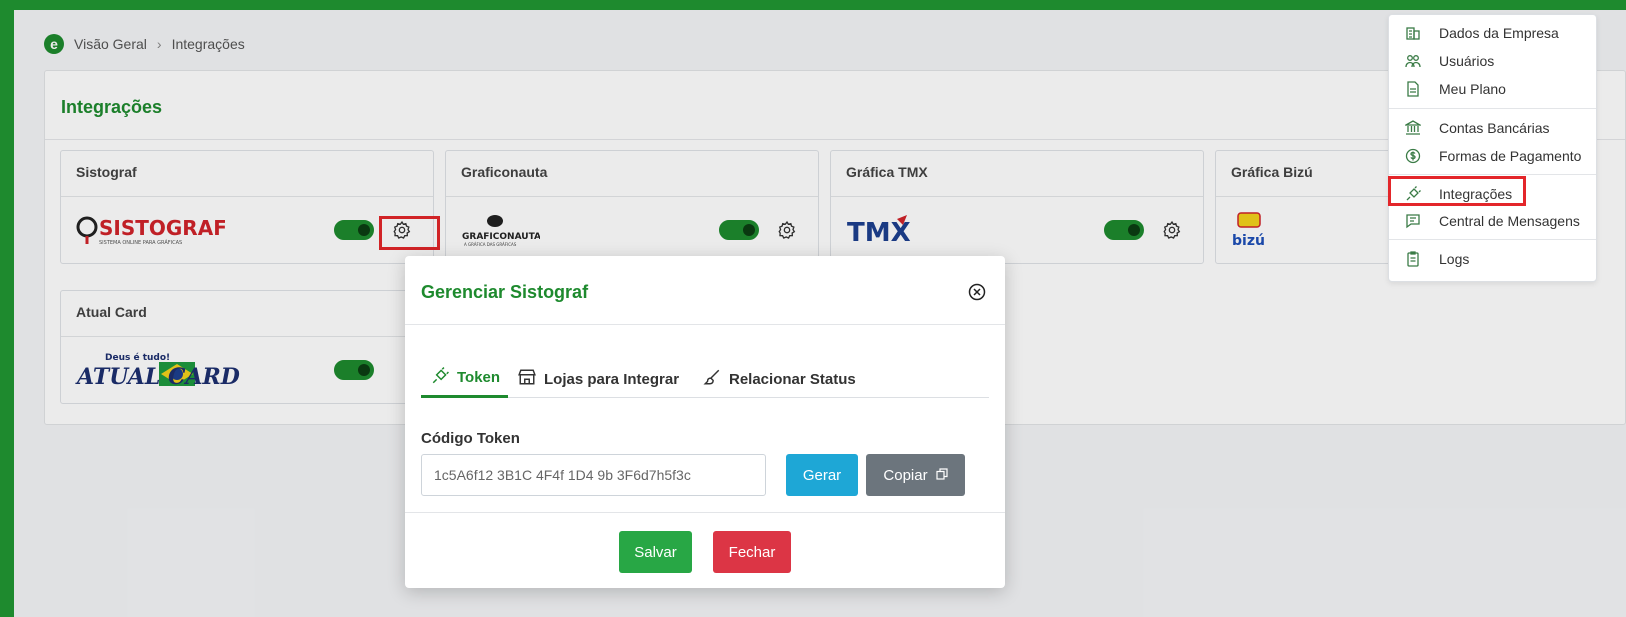 Image resolution: width=1626 pixels, height=617 pixels. What do you see at coordinates (1457, 191) in the screenshot?
I see `highlight-integracoes-box` at bounding box center [1457, 191].